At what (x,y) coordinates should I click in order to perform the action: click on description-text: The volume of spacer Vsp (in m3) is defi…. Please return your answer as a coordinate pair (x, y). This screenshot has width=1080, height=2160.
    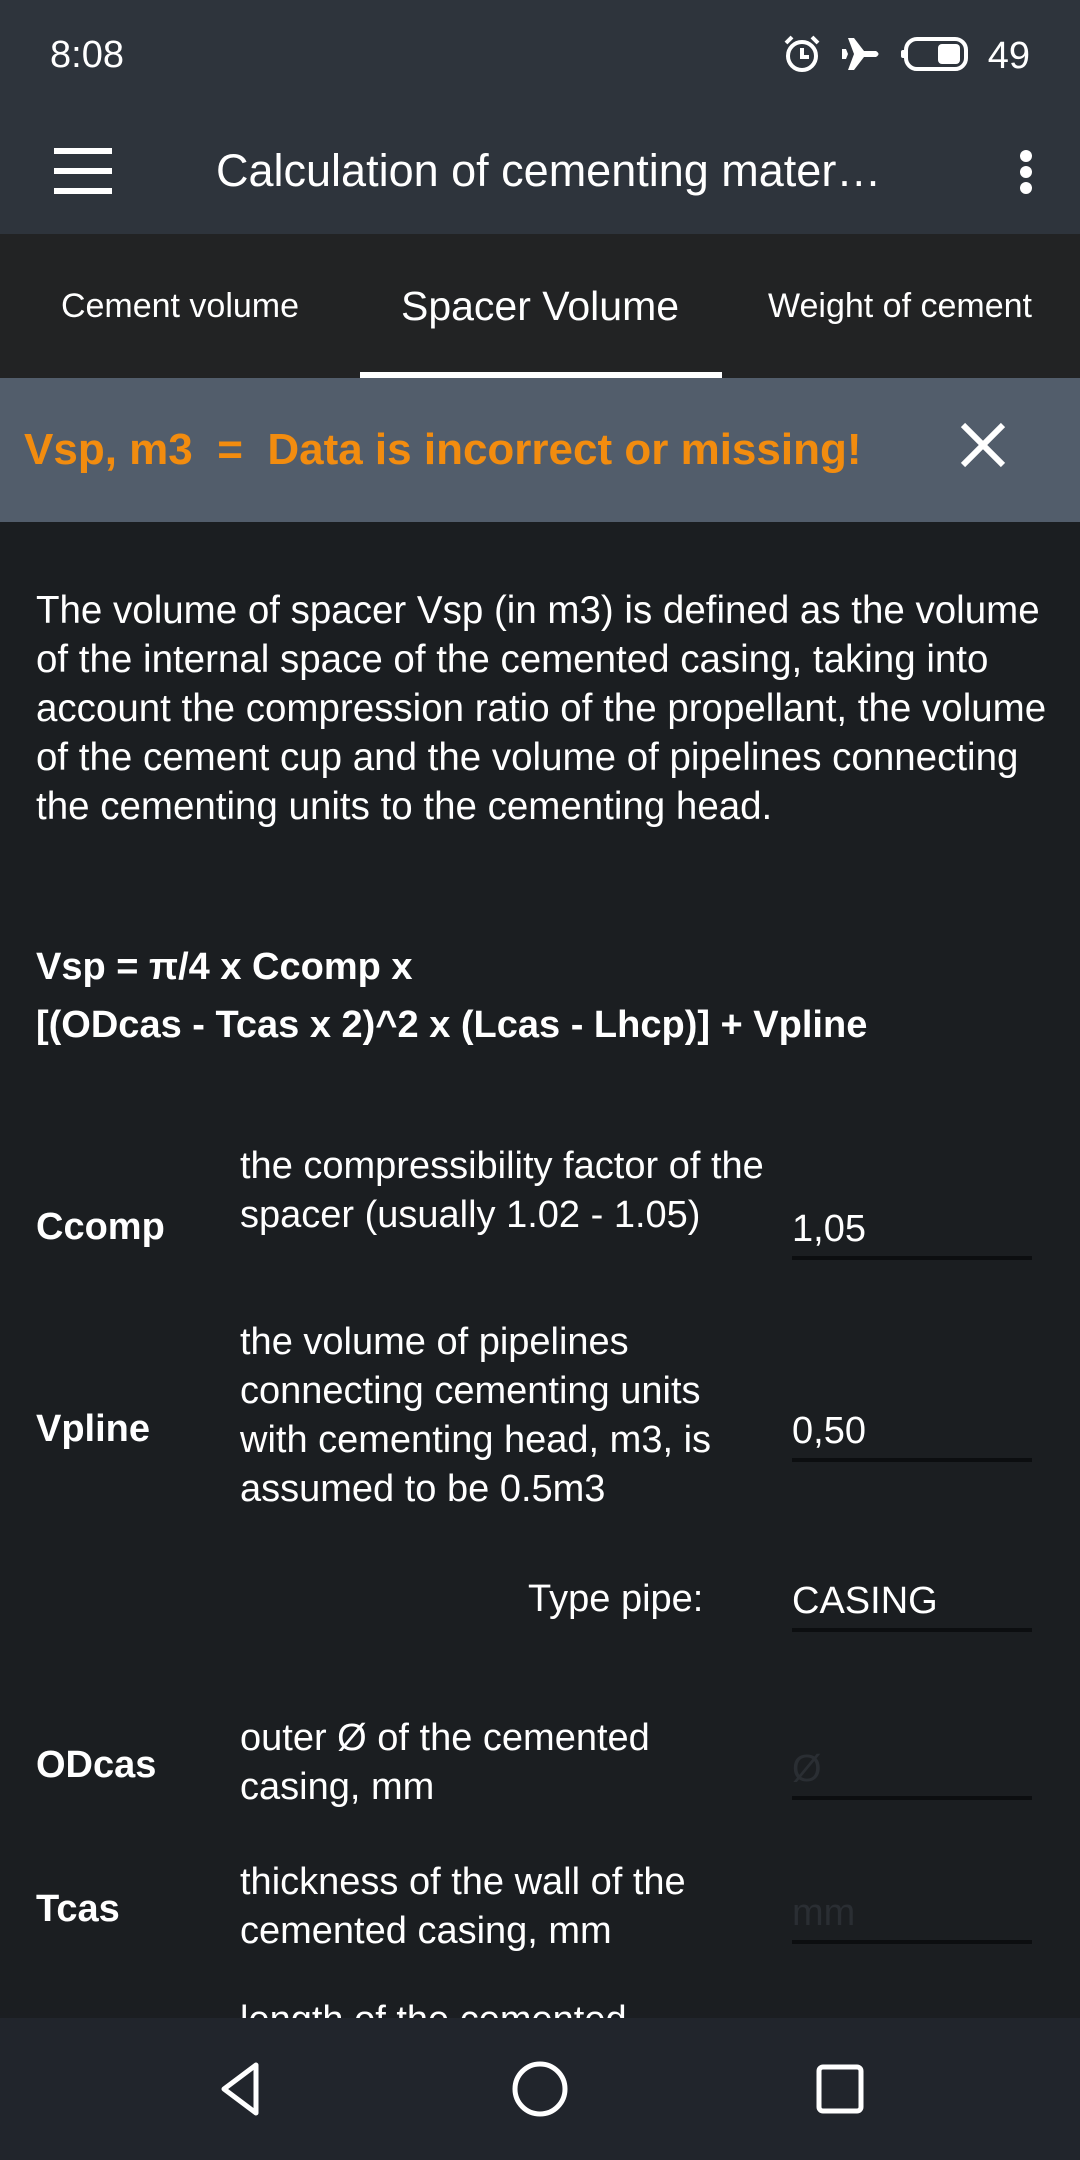
    Looking at the image, I should click on (541, 708).